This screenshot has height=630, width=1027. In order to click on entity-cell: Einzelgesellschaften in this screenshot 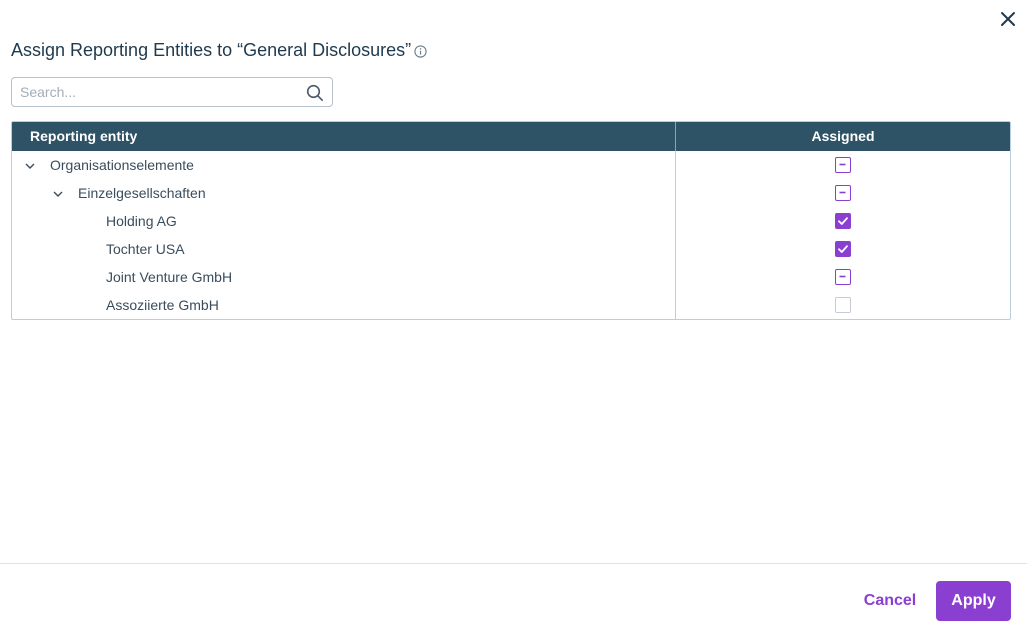, I will do `click(344, 193)`.